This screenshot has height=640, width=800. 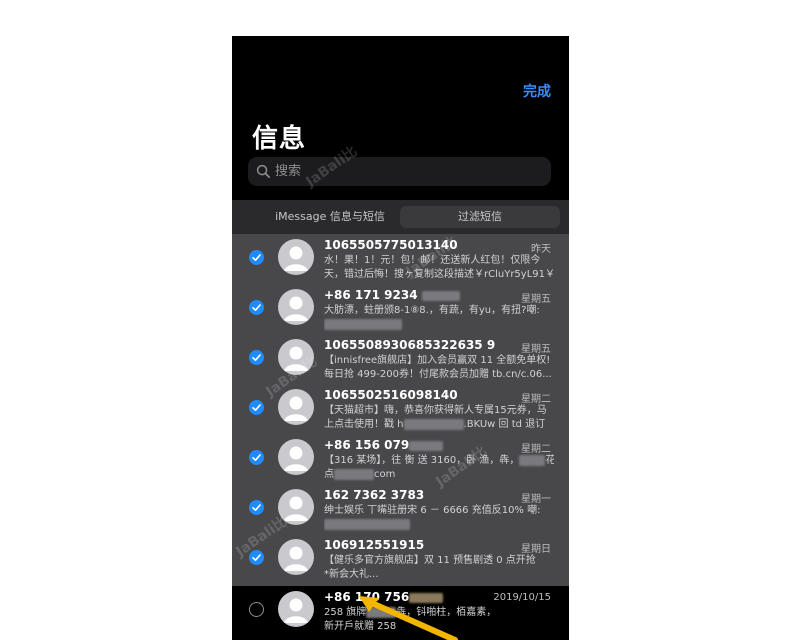 I want to click on preview-line-1: 258 旗牌 犇，钭啪柱，栢嘉素，, so click(x=439, y=613).